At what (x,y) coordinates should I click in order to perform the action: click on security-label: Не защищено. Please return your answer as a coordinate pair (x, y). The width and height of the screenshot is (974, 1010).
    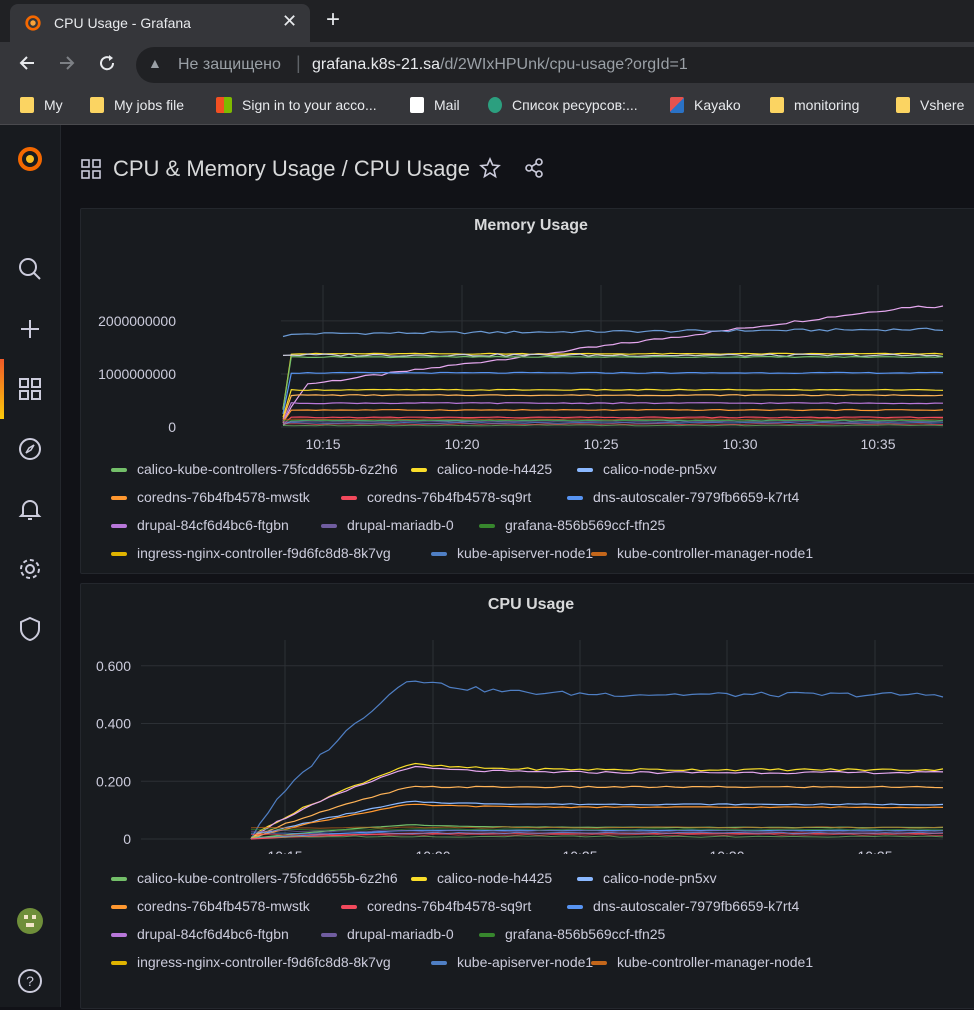
    Looking at the image, I should click on (229, 65).